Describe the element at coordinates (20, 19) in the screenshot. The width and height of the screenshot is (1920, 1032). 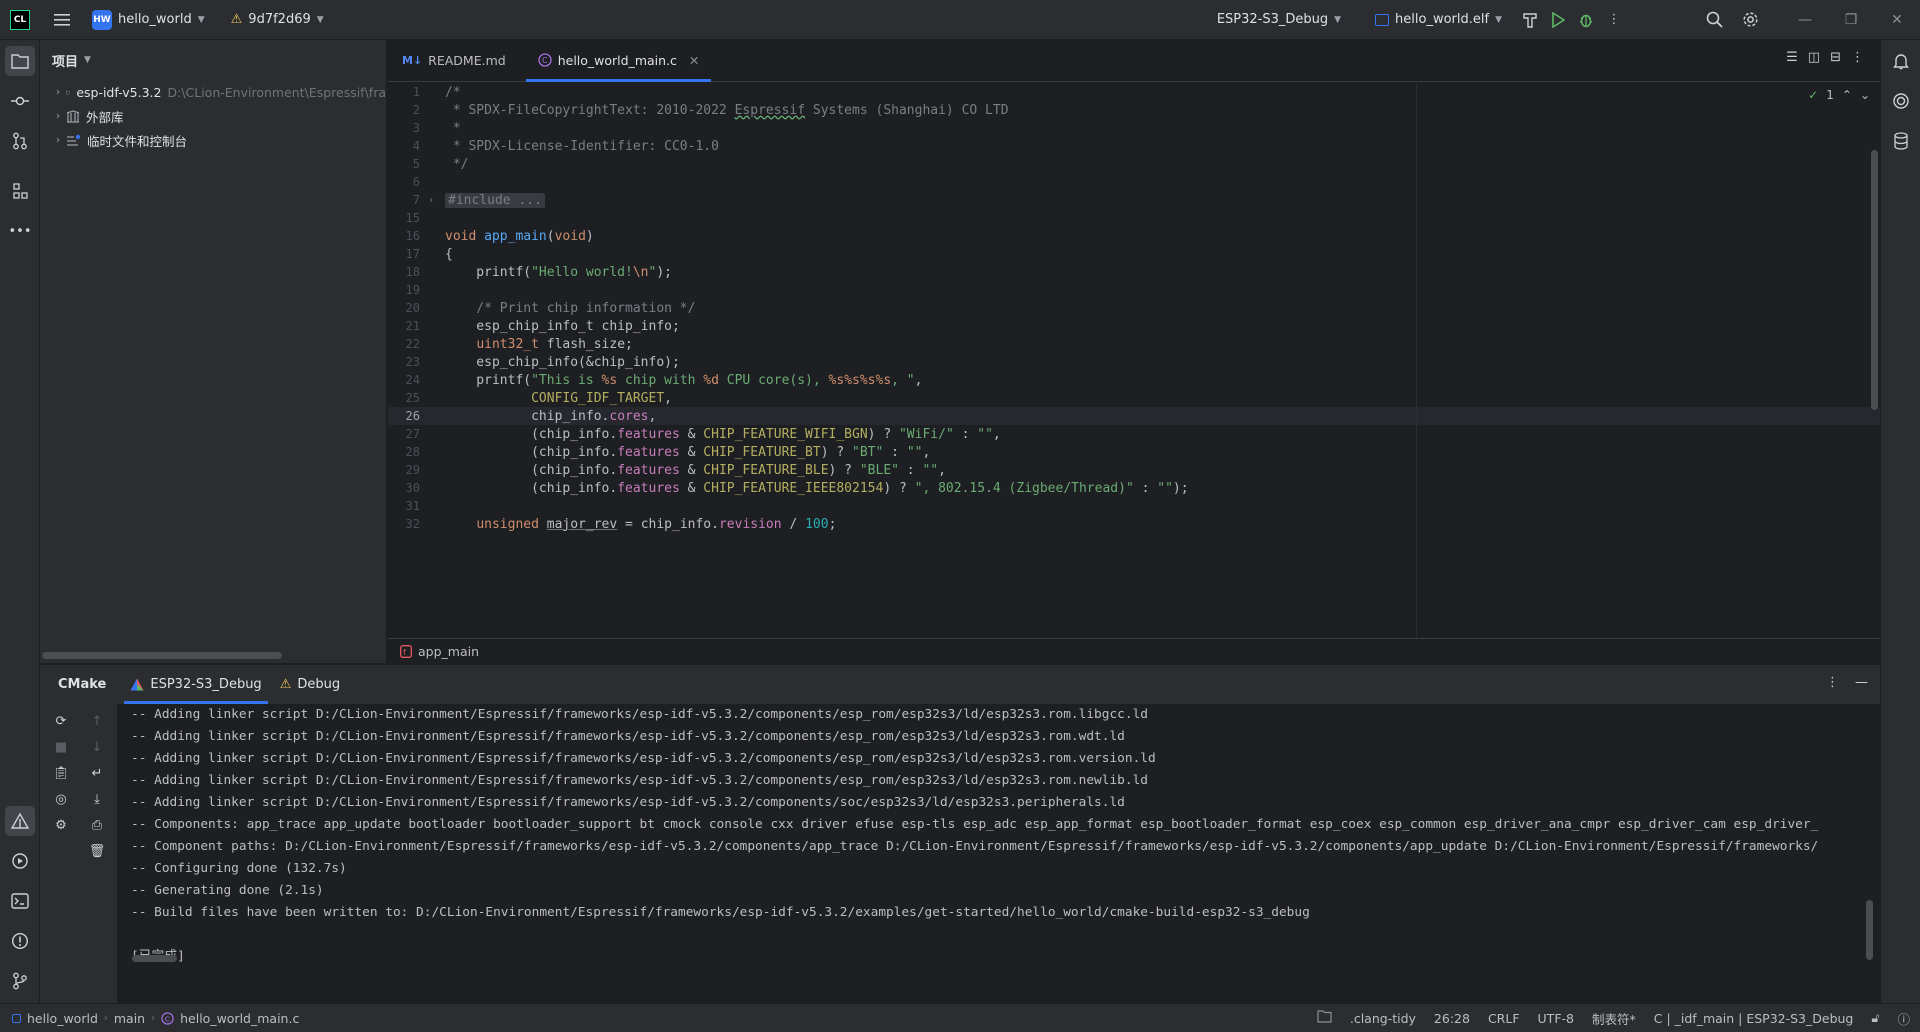
I see `clion-logo-icon: CL` at that location.